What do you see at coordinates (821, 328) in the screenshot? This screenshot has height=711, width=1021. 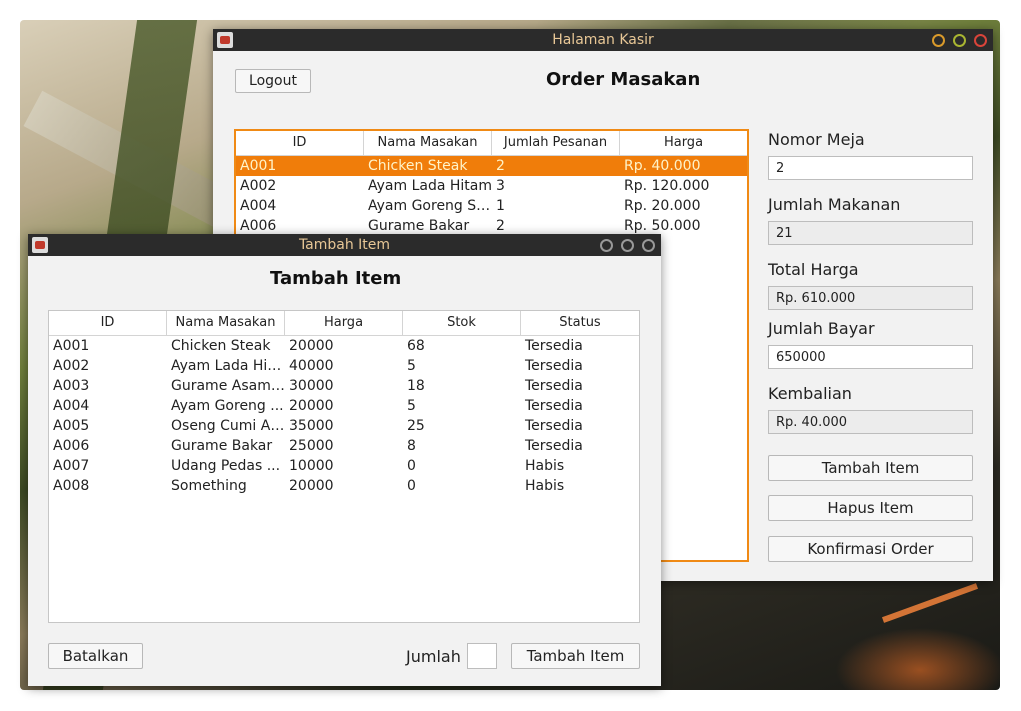 I see `jumlah-bayar-label: Jumlah Bayar` at bounding box center [821, 328].